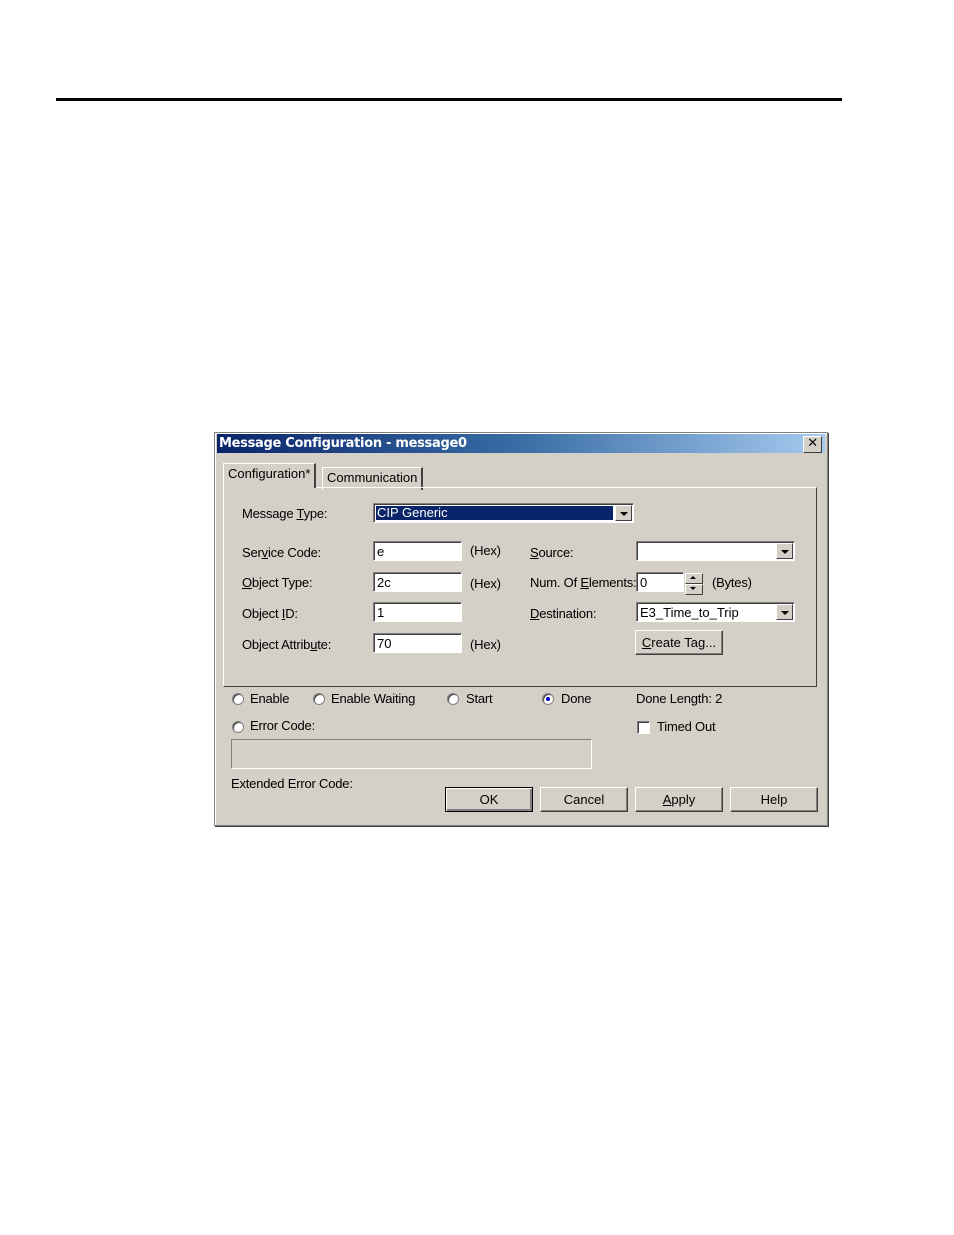 Image resolution: width=954 pixels, height=1235 pixels. What do you see at coordinates (584, 799) in the screenshot?
I see `cancel-button: Cancel` at bounding box center [584, 799].